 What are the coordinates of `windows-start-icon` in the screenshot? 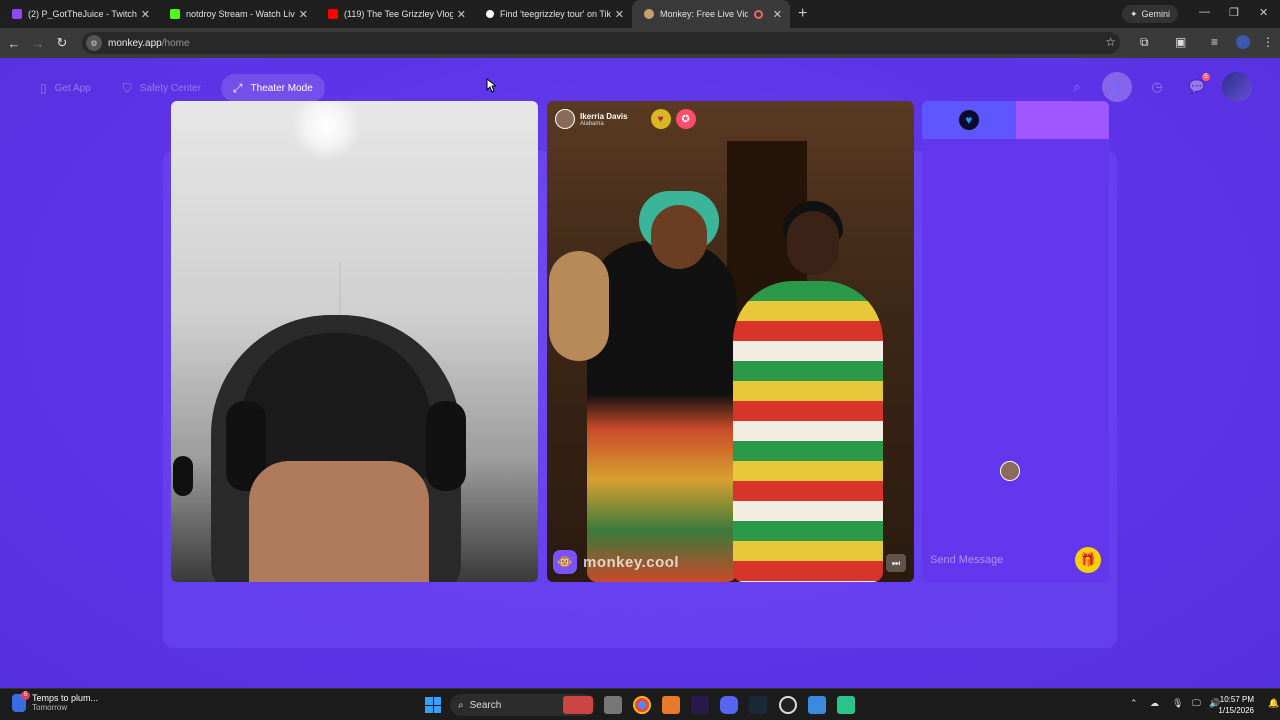 It's located at (433, 705).